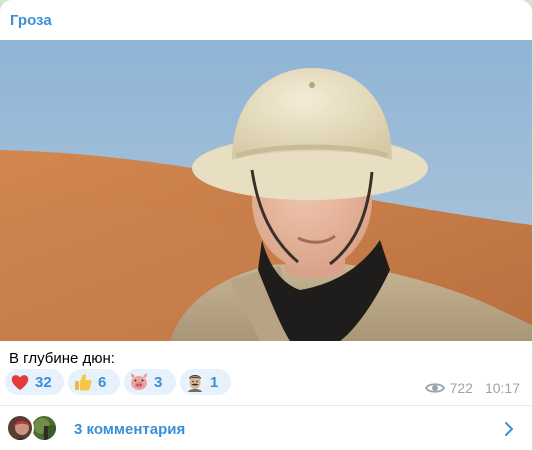 The image size is (533, 450). Describe the element at coordinates (83, 382) in the screenshot. I see `thumbs-up-icon` at that location.